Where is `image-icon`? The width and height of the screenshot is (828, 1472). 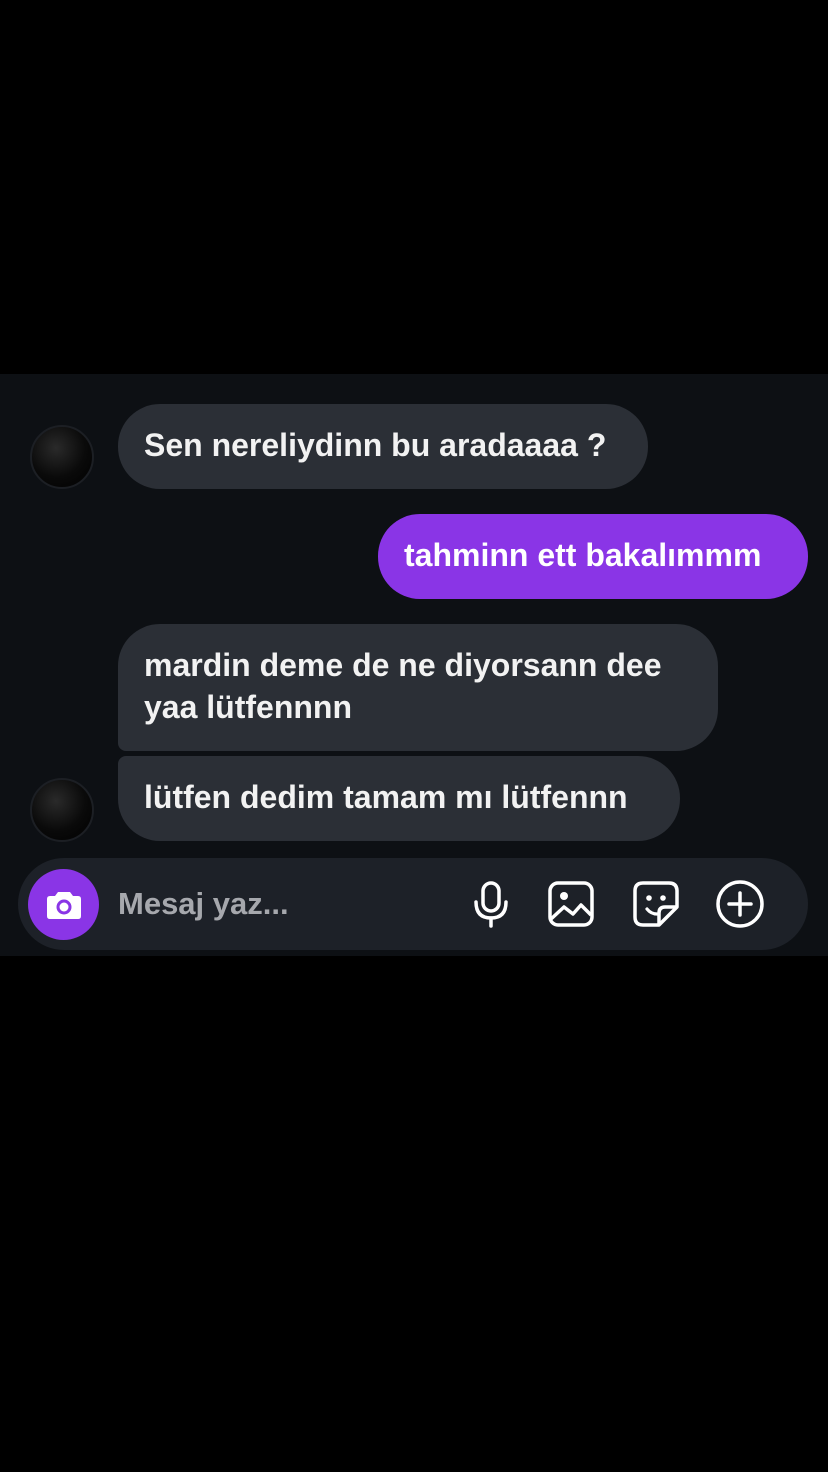
image-icon is located at coordinates (571, 904).